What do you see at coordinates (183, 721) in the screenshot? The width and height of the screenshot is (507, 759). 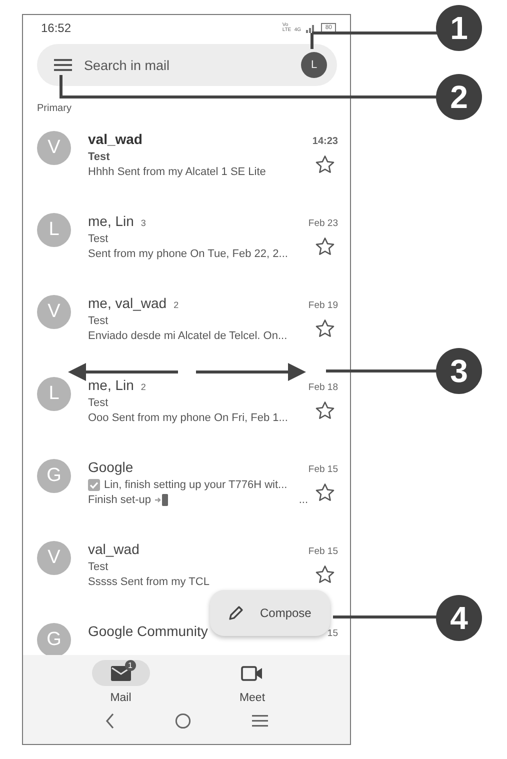 I see `home-icon` at bounding box center [183, 721].